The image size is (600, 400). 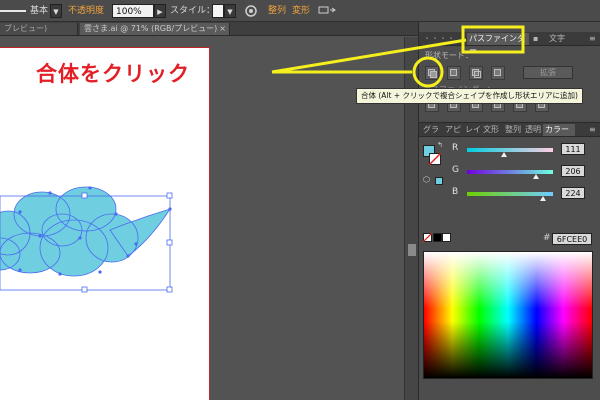 What do you see at coordinates (160, 11) in the screenshot?
I see `opacity-arrow-icon: ▶` at bounding box center [160, 11].